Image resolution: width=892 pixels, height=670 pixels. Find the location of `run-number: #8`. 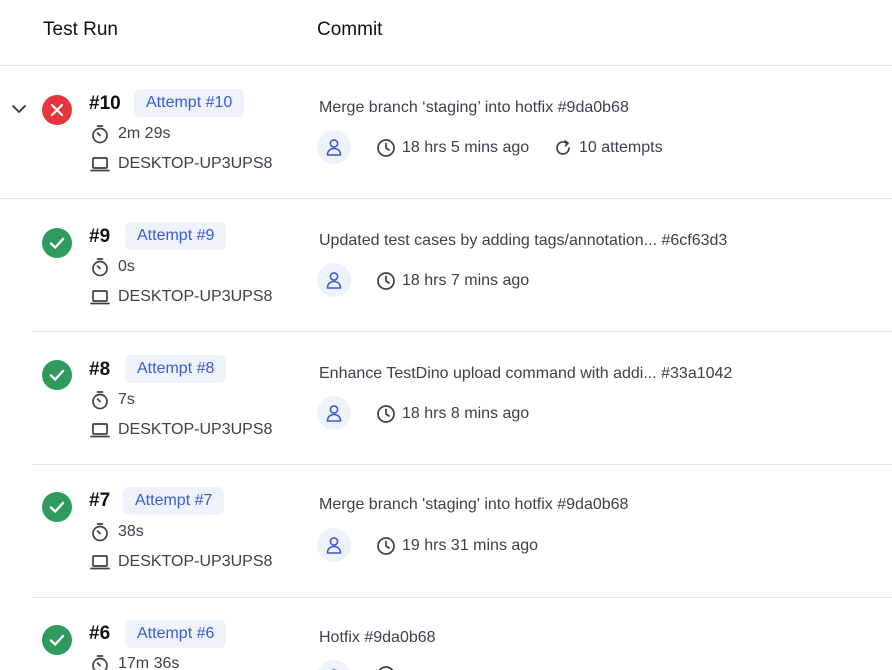

run-number: #8 is located at coordinates (99, 370).